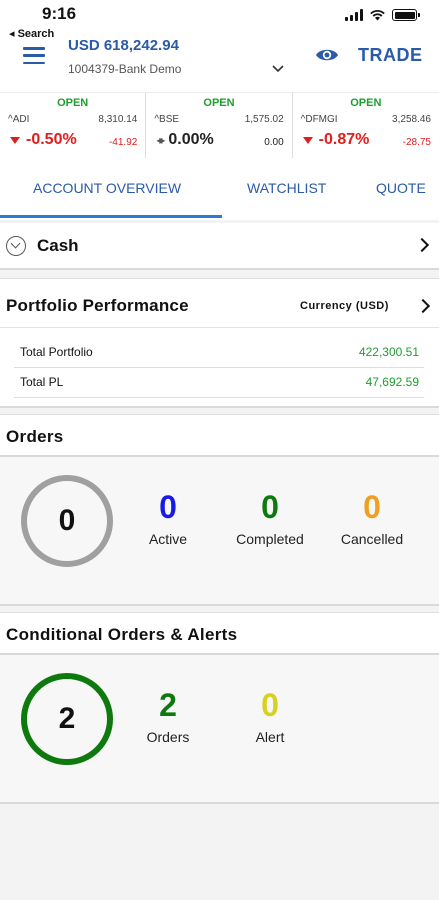  Describe the element at coordinates (19, 119) in the screenshot. I see `ticker-symbol: ^ADI` at that location.